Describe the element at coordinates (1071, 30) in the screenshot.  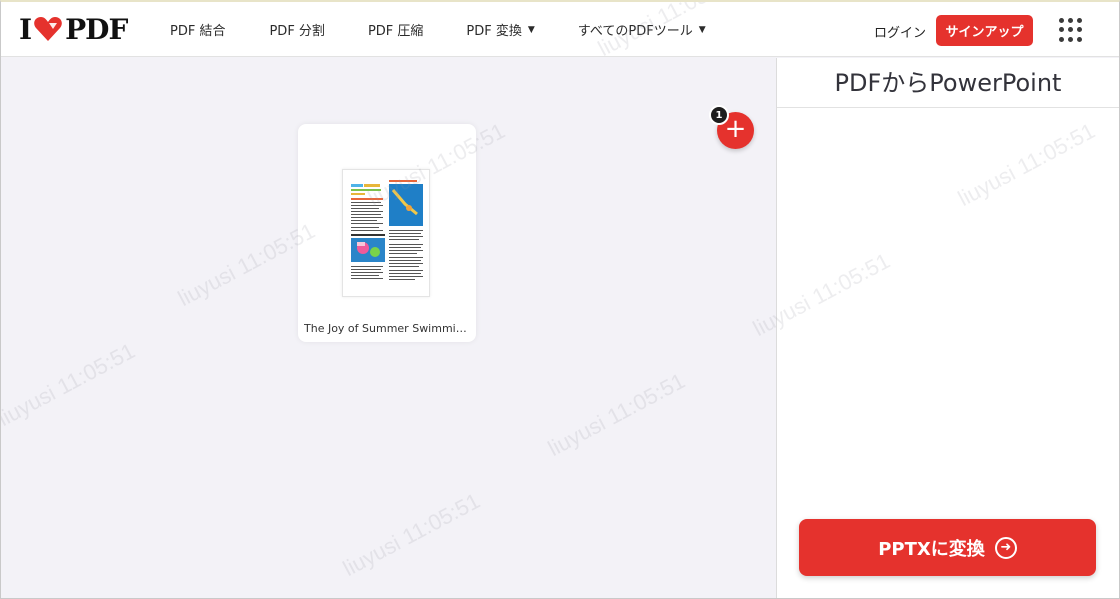
I see `apps-grid-icon` at that location.